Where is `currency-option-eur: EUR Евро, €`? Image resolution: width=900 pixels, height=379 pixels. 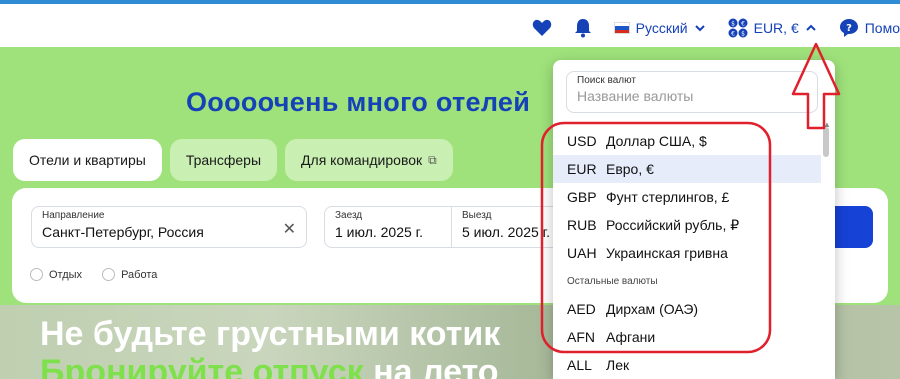 currency-option-eur: EUR Евро, € is located at coordinates (687, 169).